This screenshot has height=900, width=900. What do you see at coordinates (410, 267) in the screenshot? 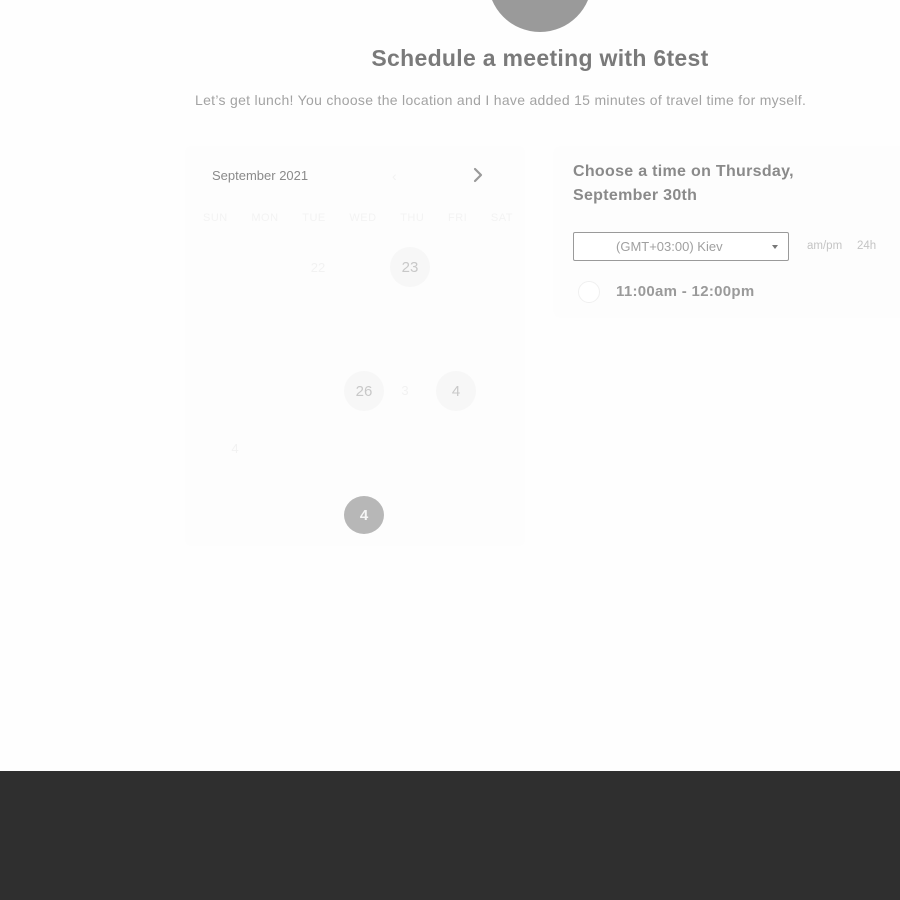
I see `calendar-day-available: 23` at bounding box center [410, 267].